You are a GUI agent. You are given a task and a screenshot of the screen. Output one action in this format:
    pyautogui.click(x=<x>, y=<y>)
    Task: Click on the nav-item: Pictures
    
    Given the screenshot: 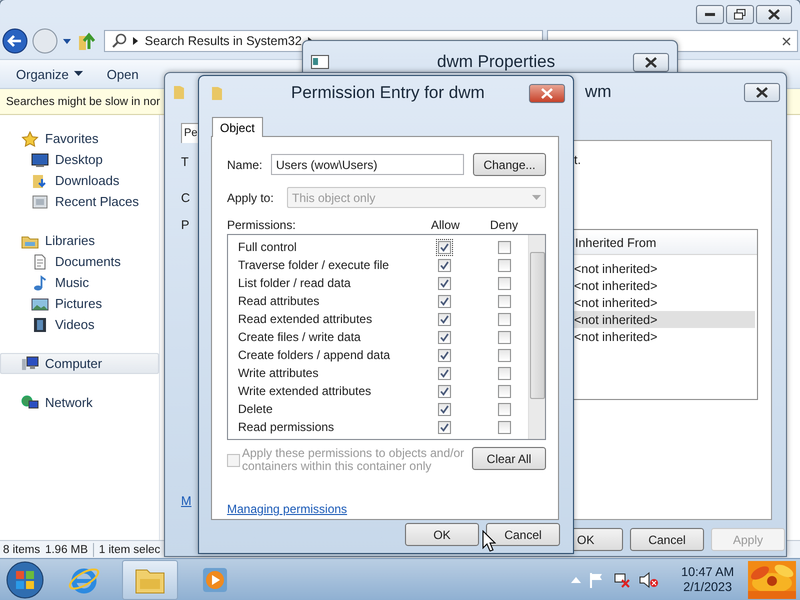 What is the action you would take?
    pyautogui.click(x=79, y=303)
    